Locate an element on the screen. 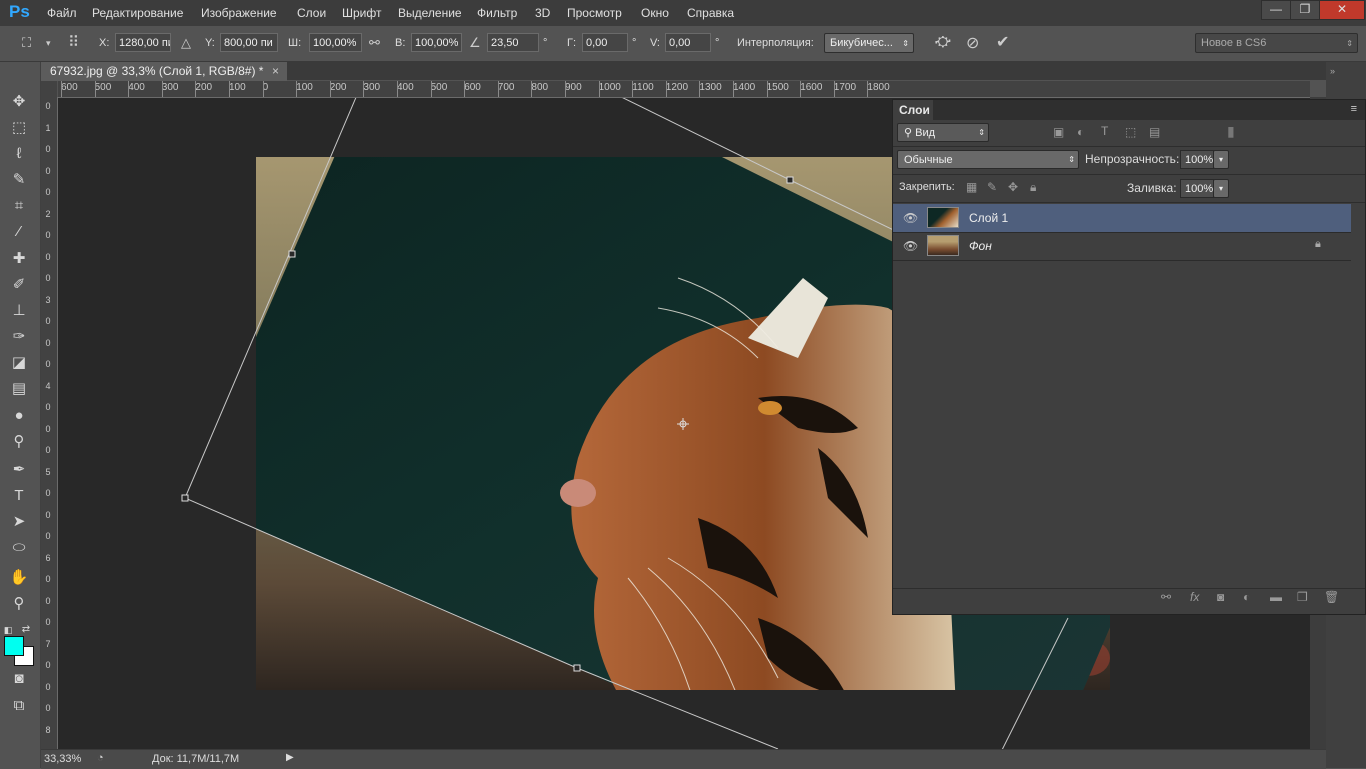 This screenshot has height=769, width=1366. chevron-down-icon: ▾ is located at coordinates (48, 43).